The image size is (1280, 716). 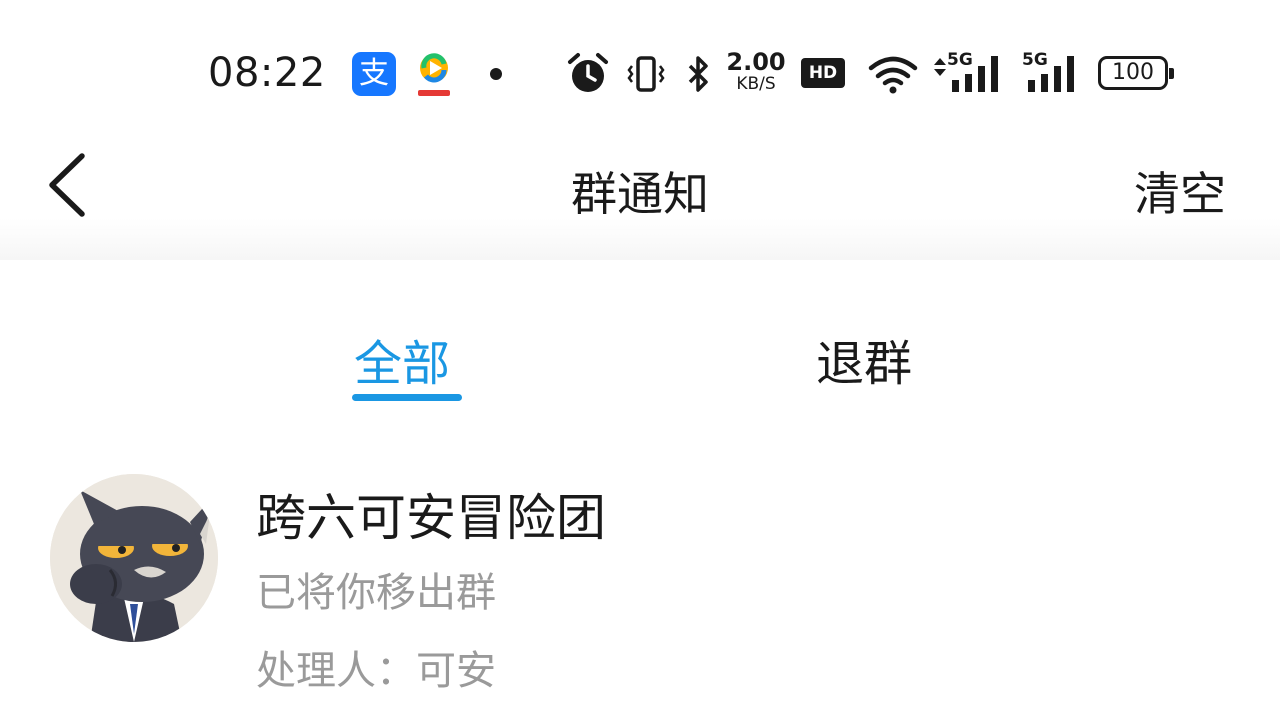 What do you see at coordinates (374, 74) in the screenshot?
I see `alipay-icon: 支` at bounding box center [374, 74].